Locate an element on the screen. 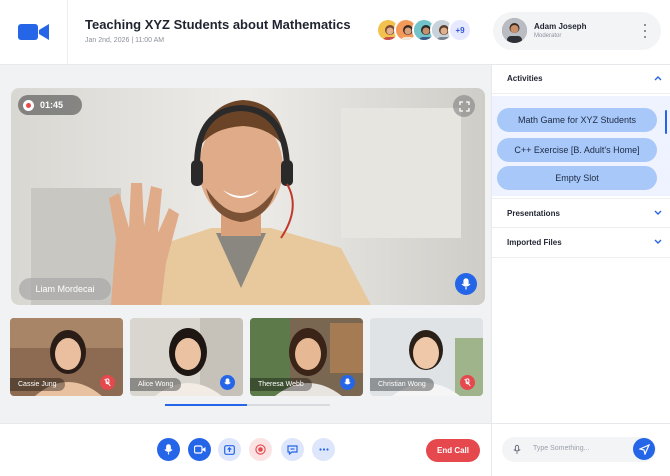  record-button is located at coordinates (260, 449).